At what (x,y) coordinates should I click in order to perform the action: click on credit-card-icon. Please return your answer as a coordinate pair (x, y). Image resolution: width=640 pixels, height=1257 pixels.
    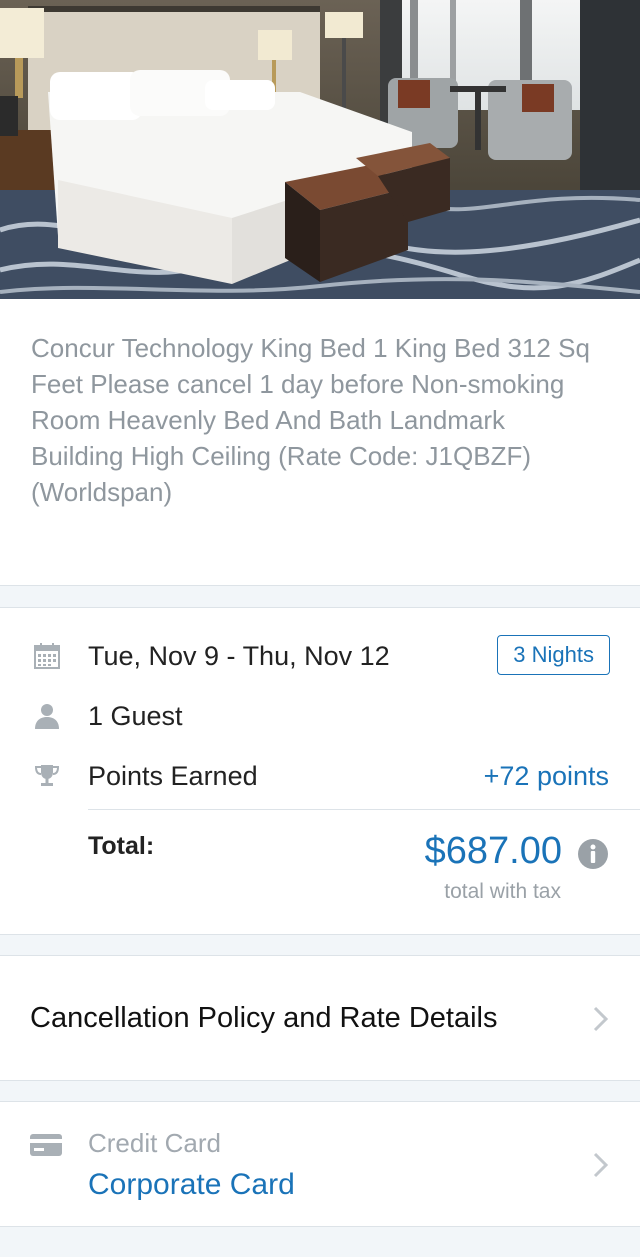
    Looking at the image, I should click on (46, 1145).